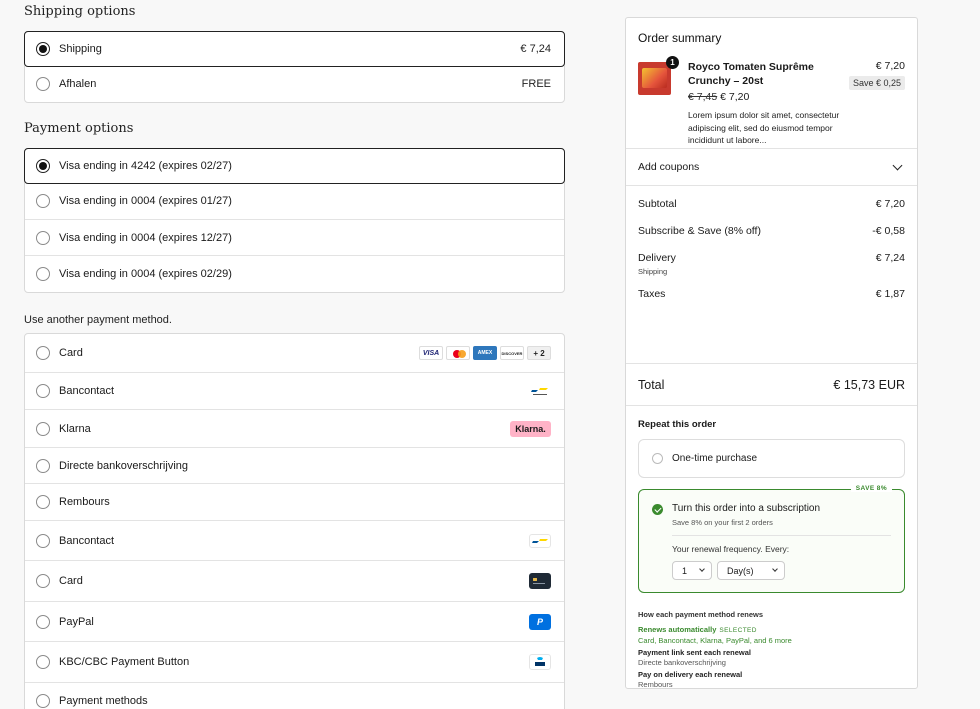 This screenshot has width=980, height=709. I want to click on payment-method-card: Card VISA AMEX DISCOVER + 2, so click(294, 353).